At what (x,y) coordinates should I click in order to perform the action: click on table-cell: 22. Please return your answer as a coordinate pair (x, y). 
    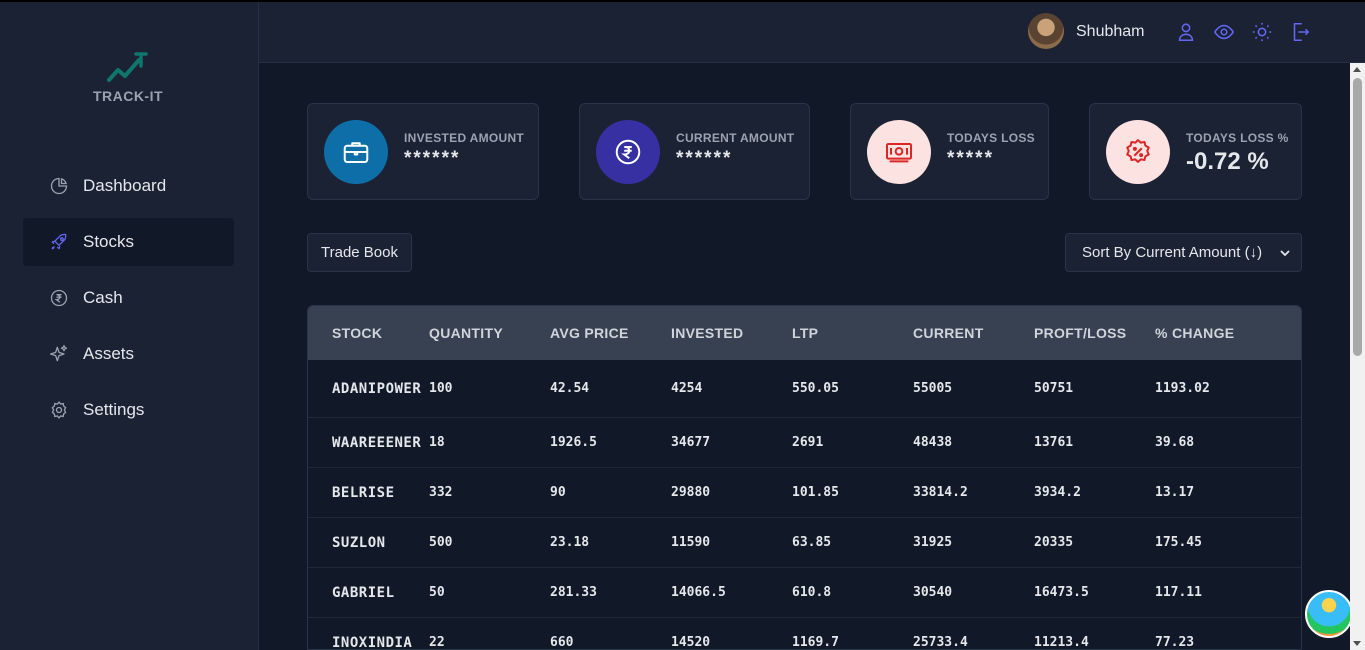
    Looking at the image, I should click on (437, 642).